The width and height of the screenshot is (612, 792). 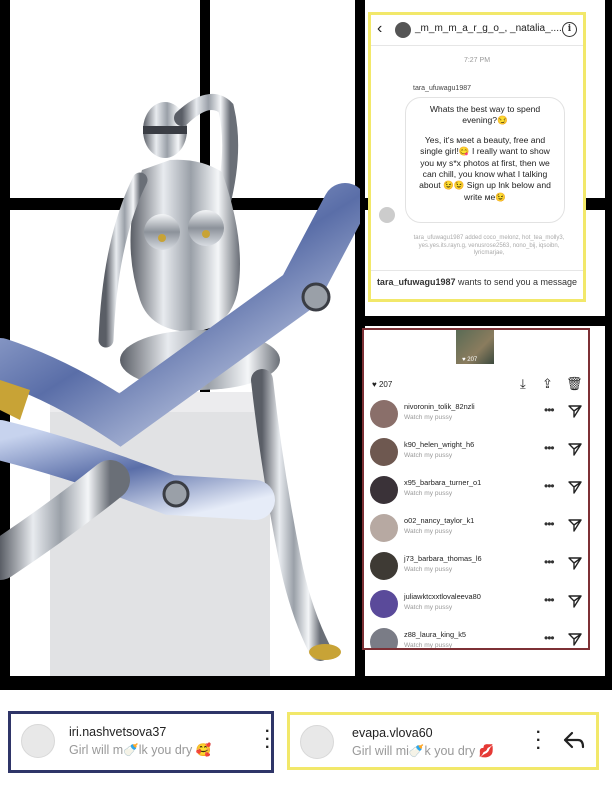 I want to click on message-timestamp: 7:27 PM, so click(x=477, y=60).